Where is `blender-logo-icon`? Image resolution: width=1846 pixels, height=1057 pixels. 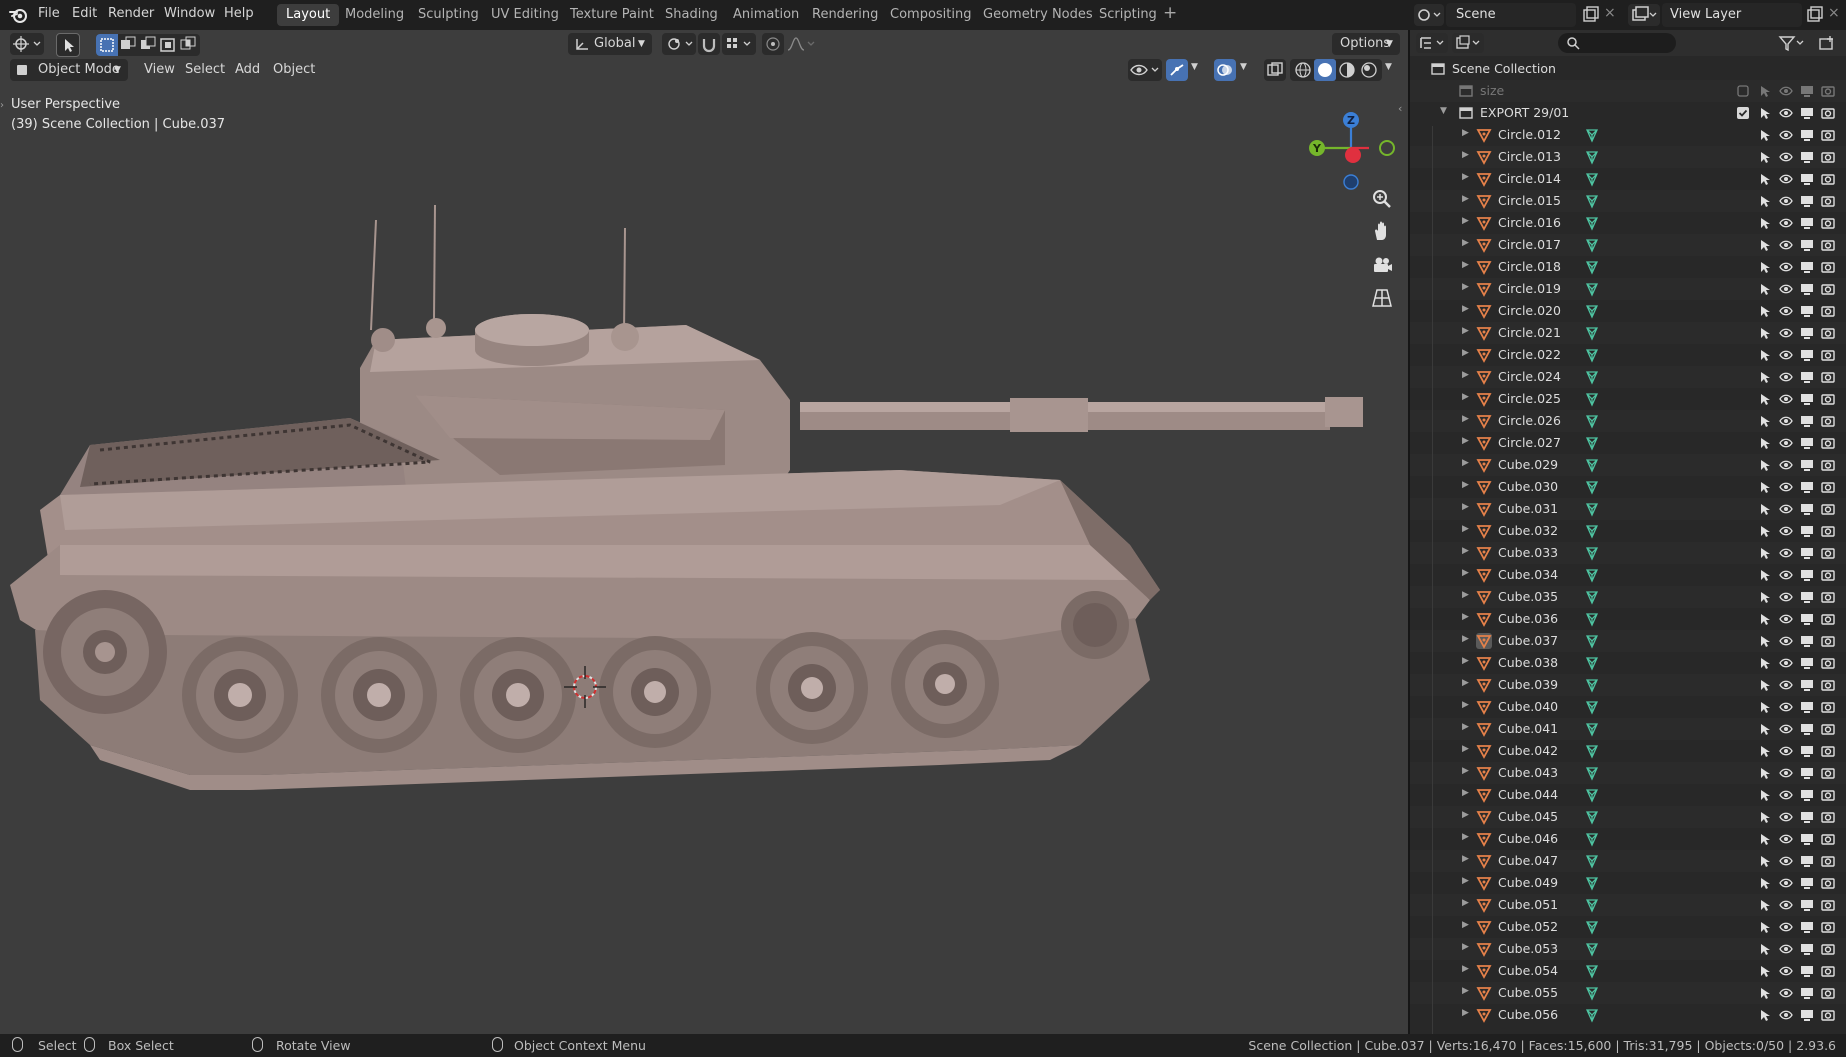 blender-logo-icon is located at coordinates (18, 15).